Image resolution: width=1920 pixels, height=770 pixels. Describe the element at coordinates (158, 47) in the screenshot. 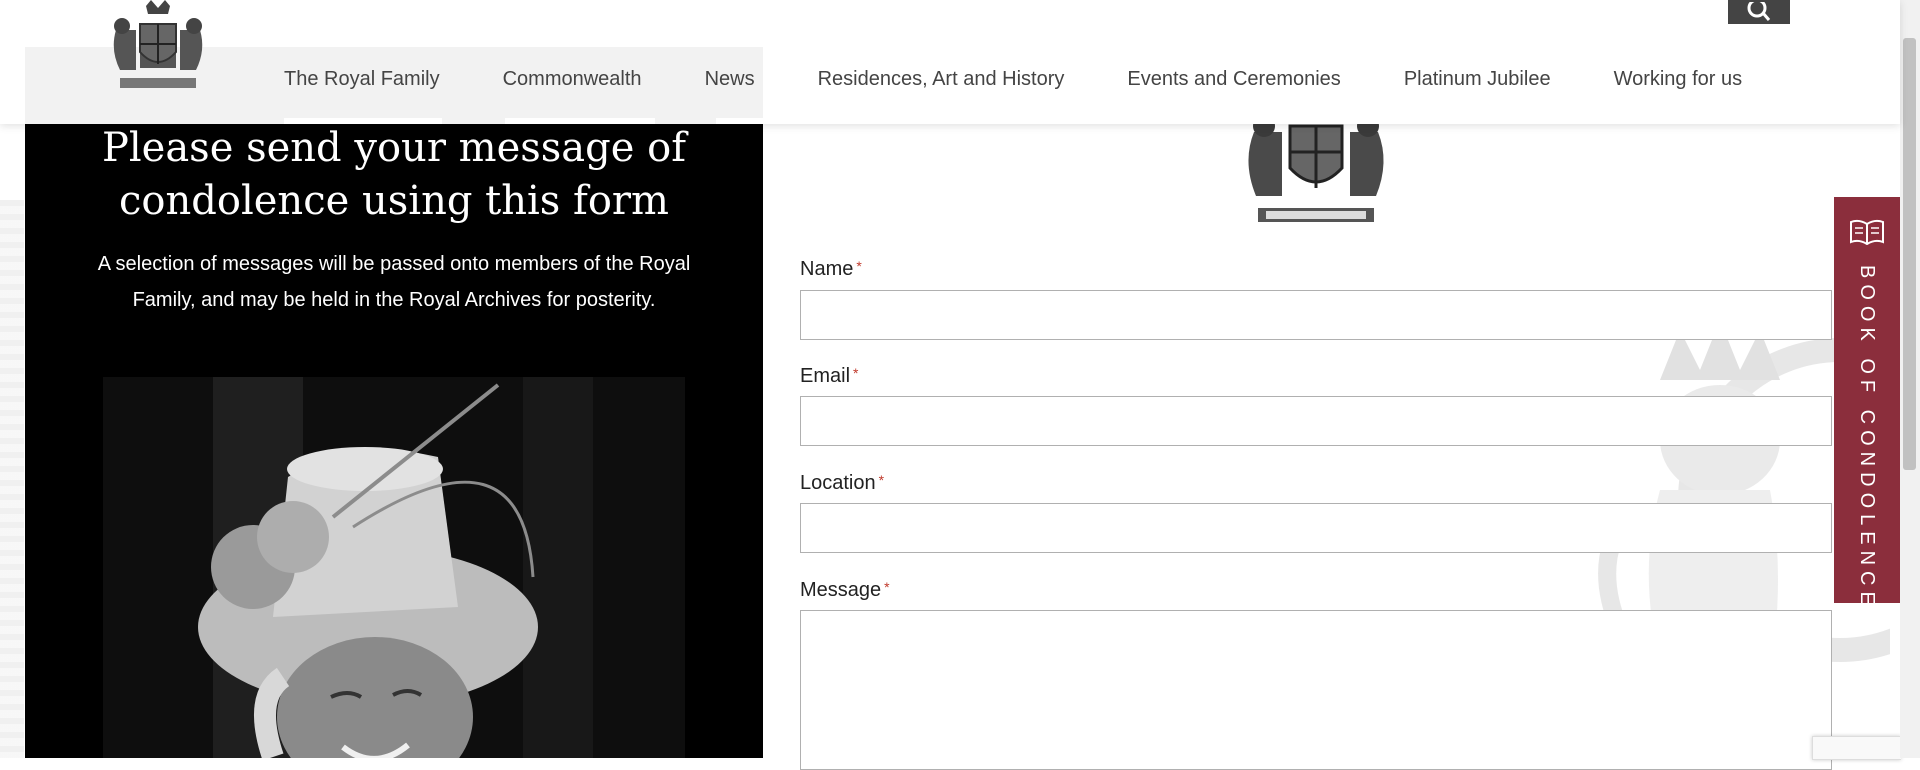

I see `royal-coat-of-arms-logo` at that location.